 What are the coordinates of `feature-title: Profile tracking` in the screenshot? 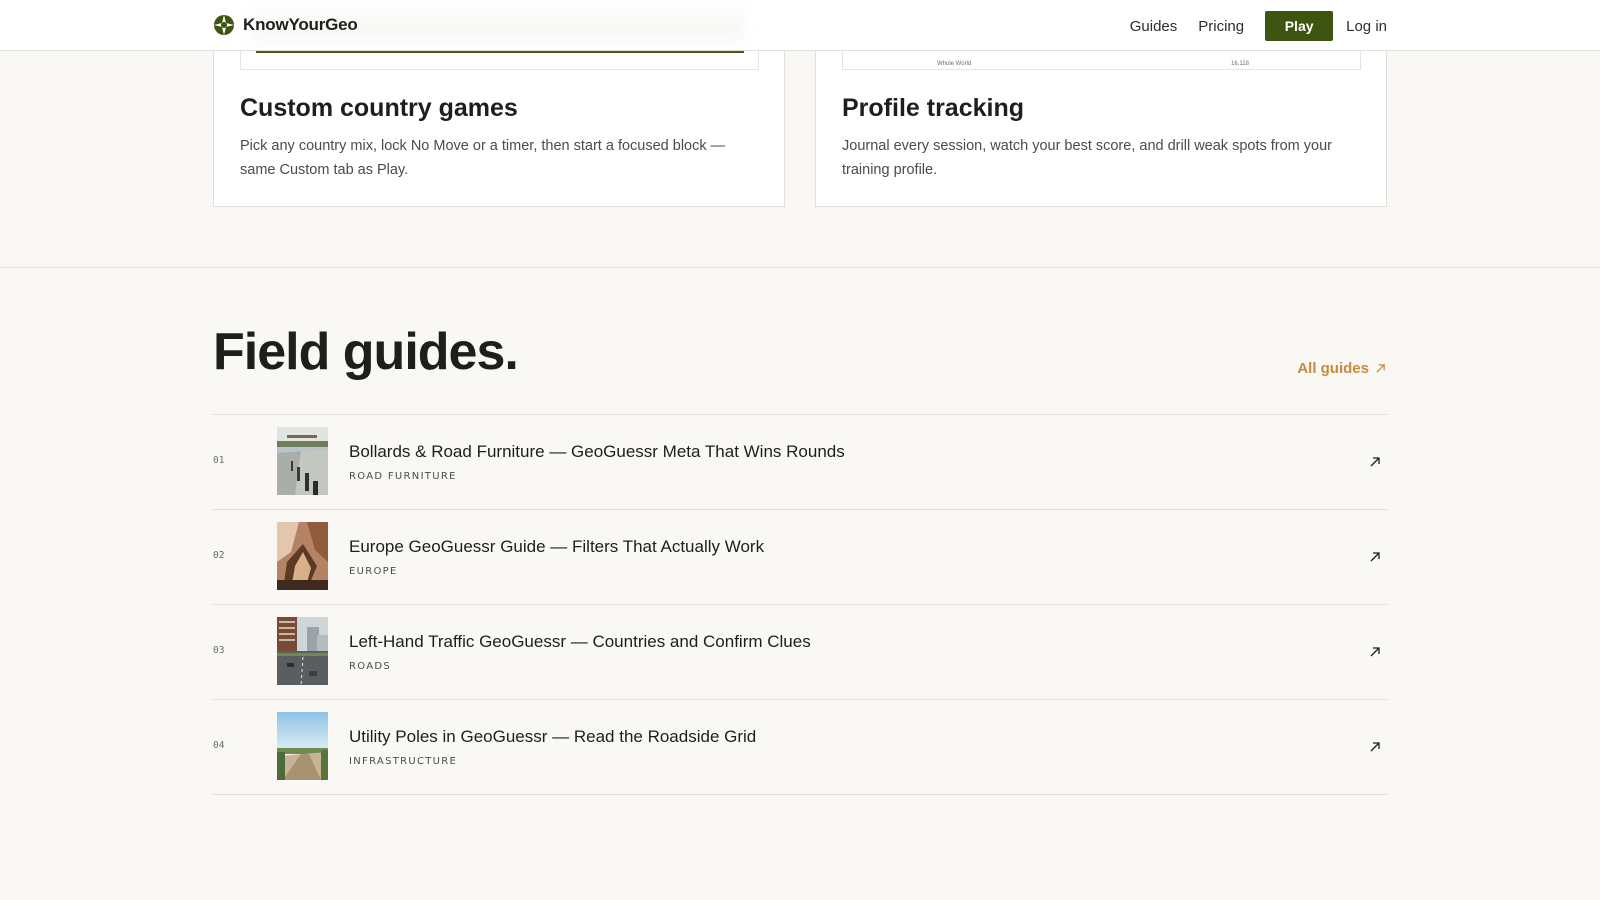 It's located at (933, 108).